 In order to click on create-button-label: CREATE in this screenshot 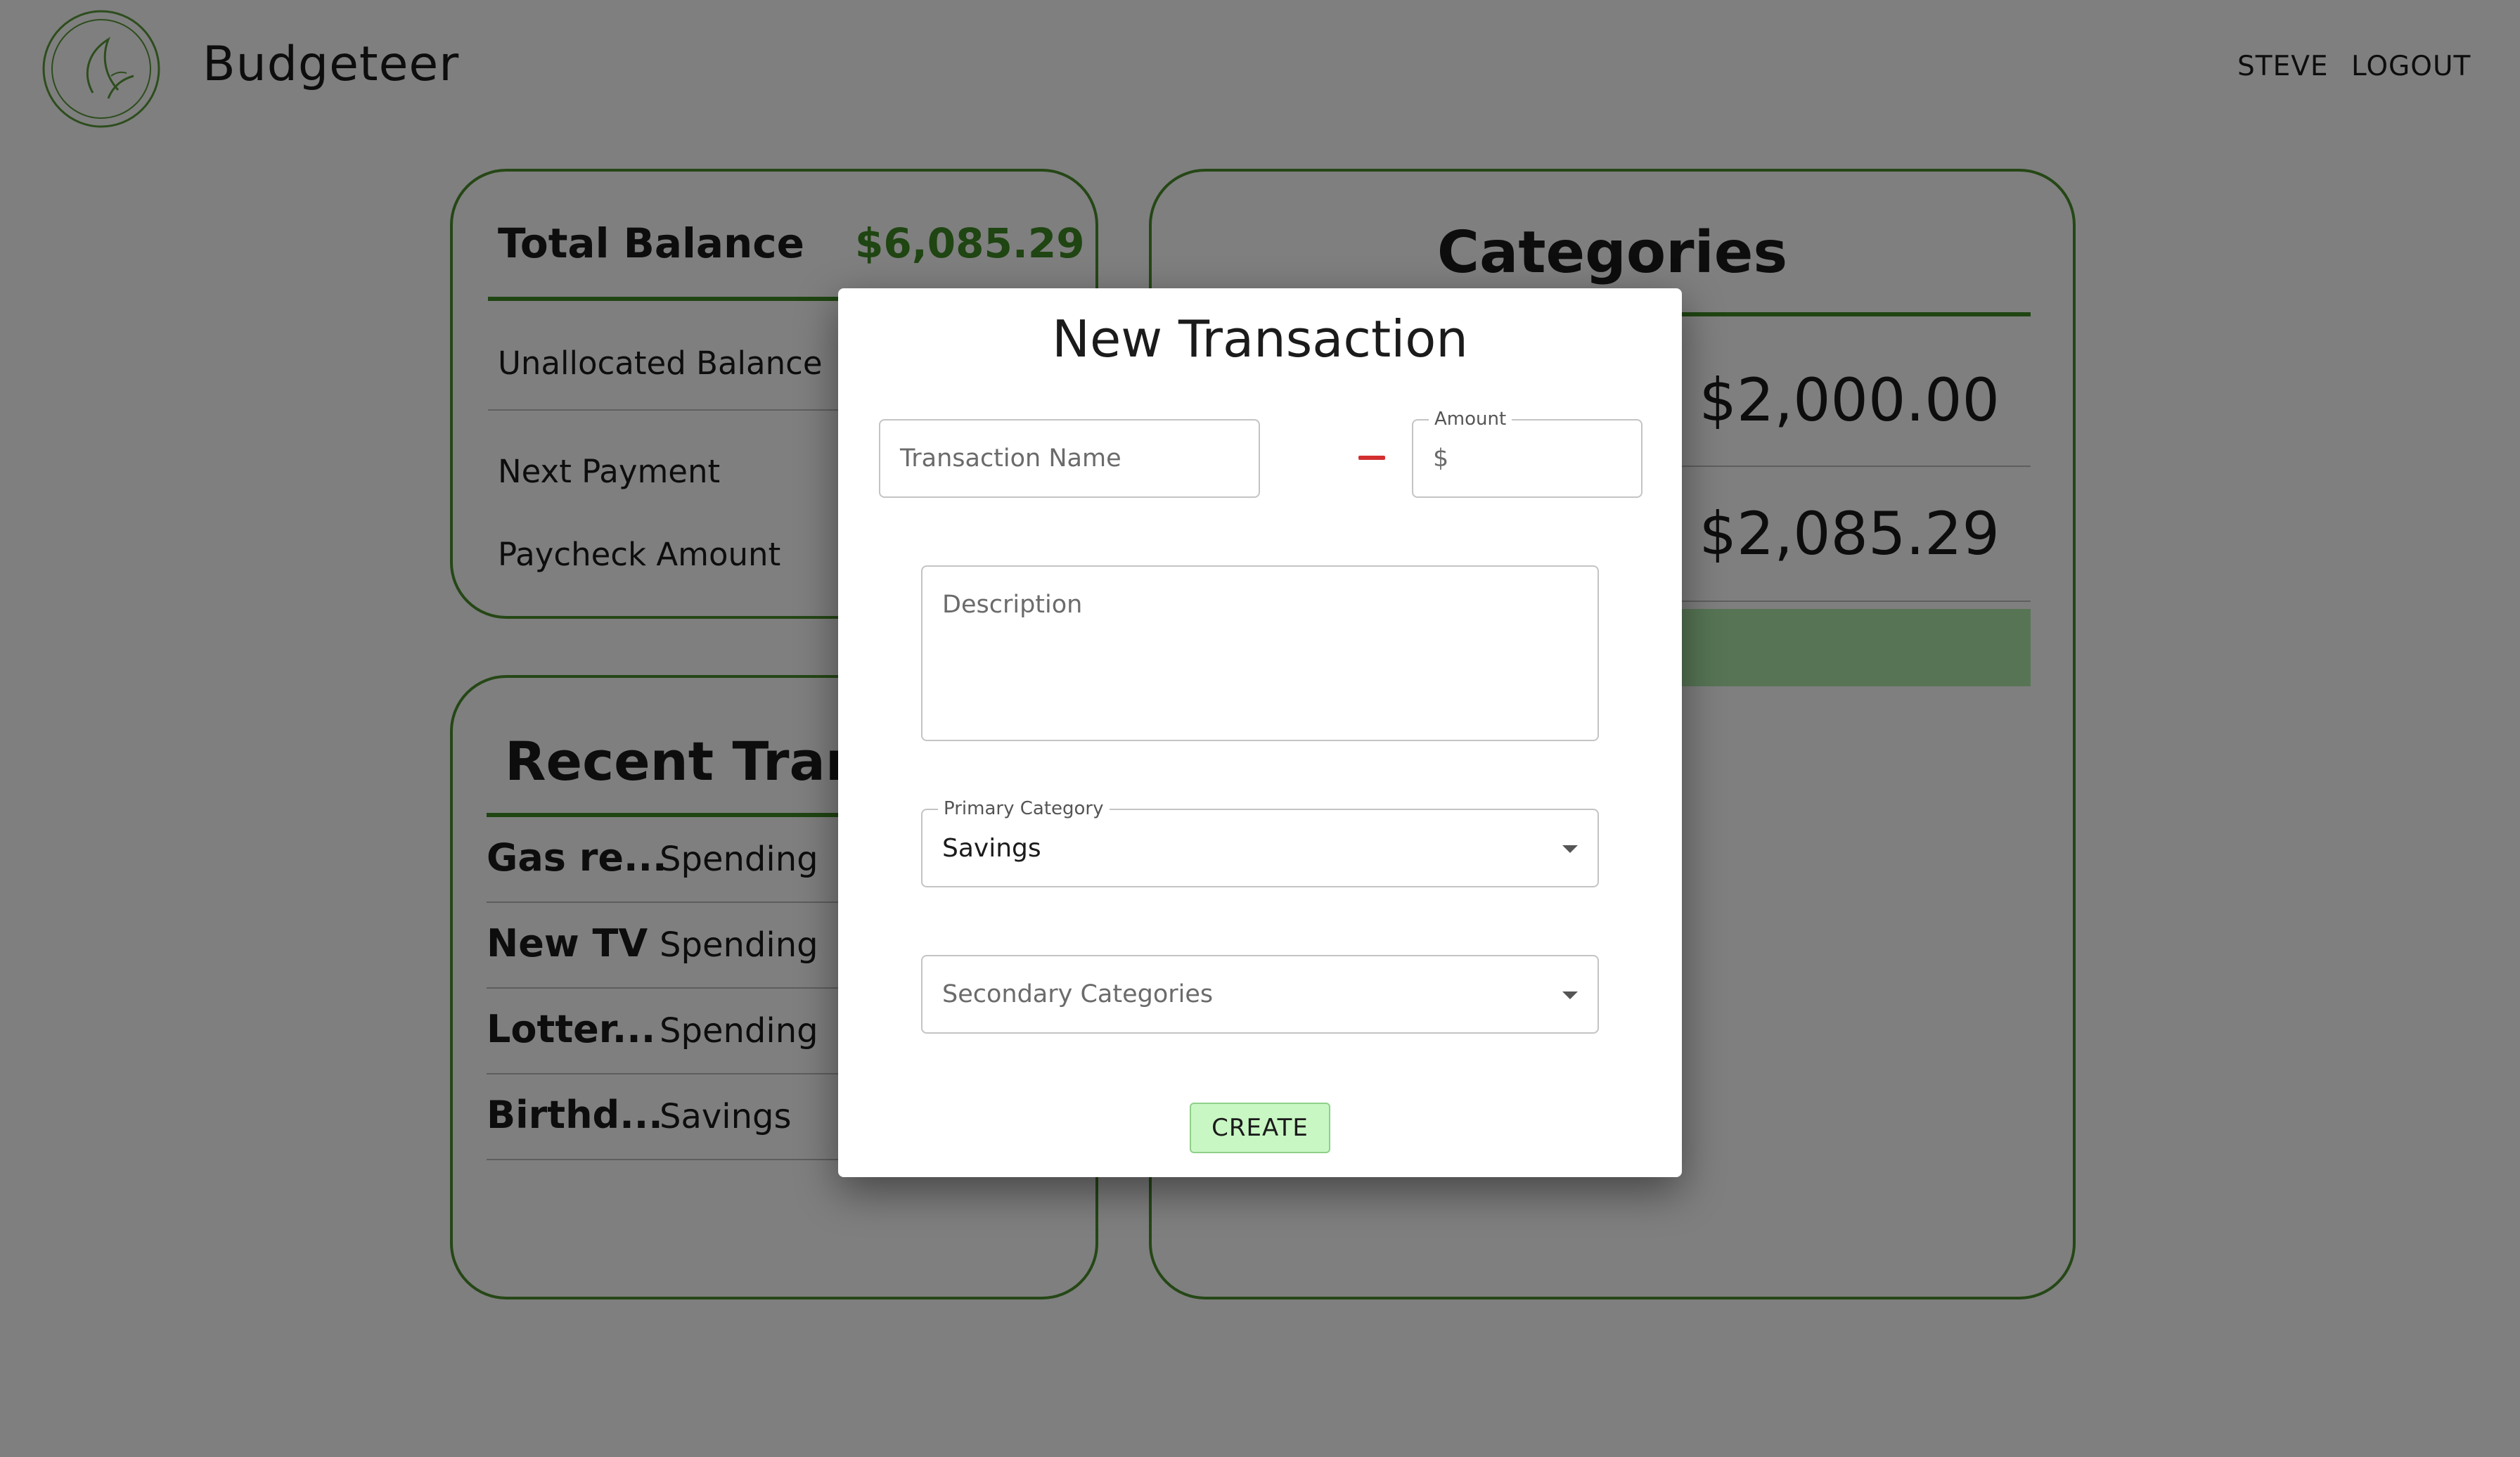, I will do `click(1260, 1128)`.